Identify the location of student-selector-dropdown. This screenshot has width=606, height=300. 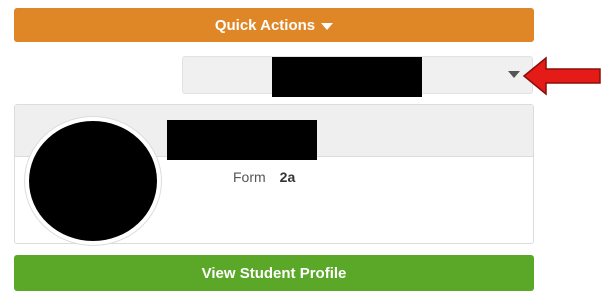
(357, 76).